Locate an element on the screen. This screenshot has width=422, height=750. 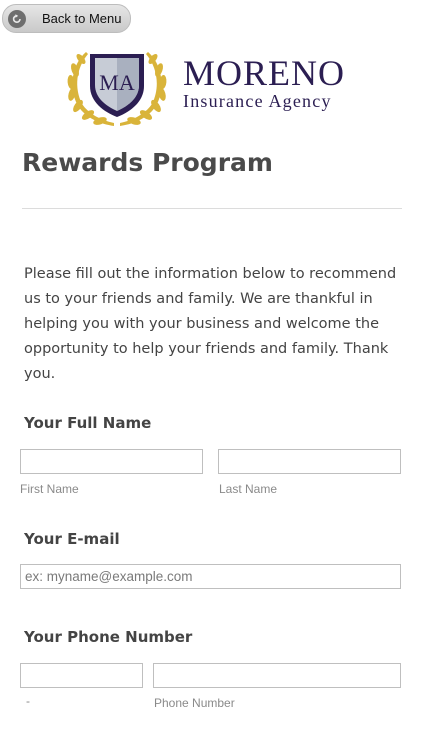
phone-label: Your Phone Number is located at coordinates (108, 637).